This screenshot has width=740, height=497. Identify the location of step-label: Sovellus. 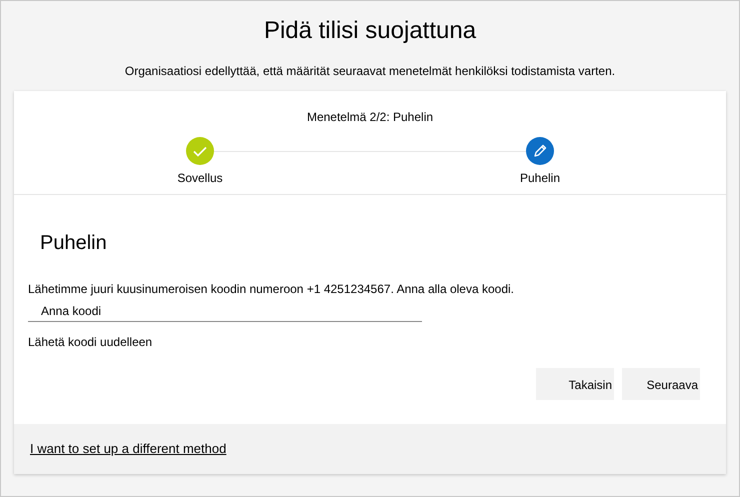
(200, 178).